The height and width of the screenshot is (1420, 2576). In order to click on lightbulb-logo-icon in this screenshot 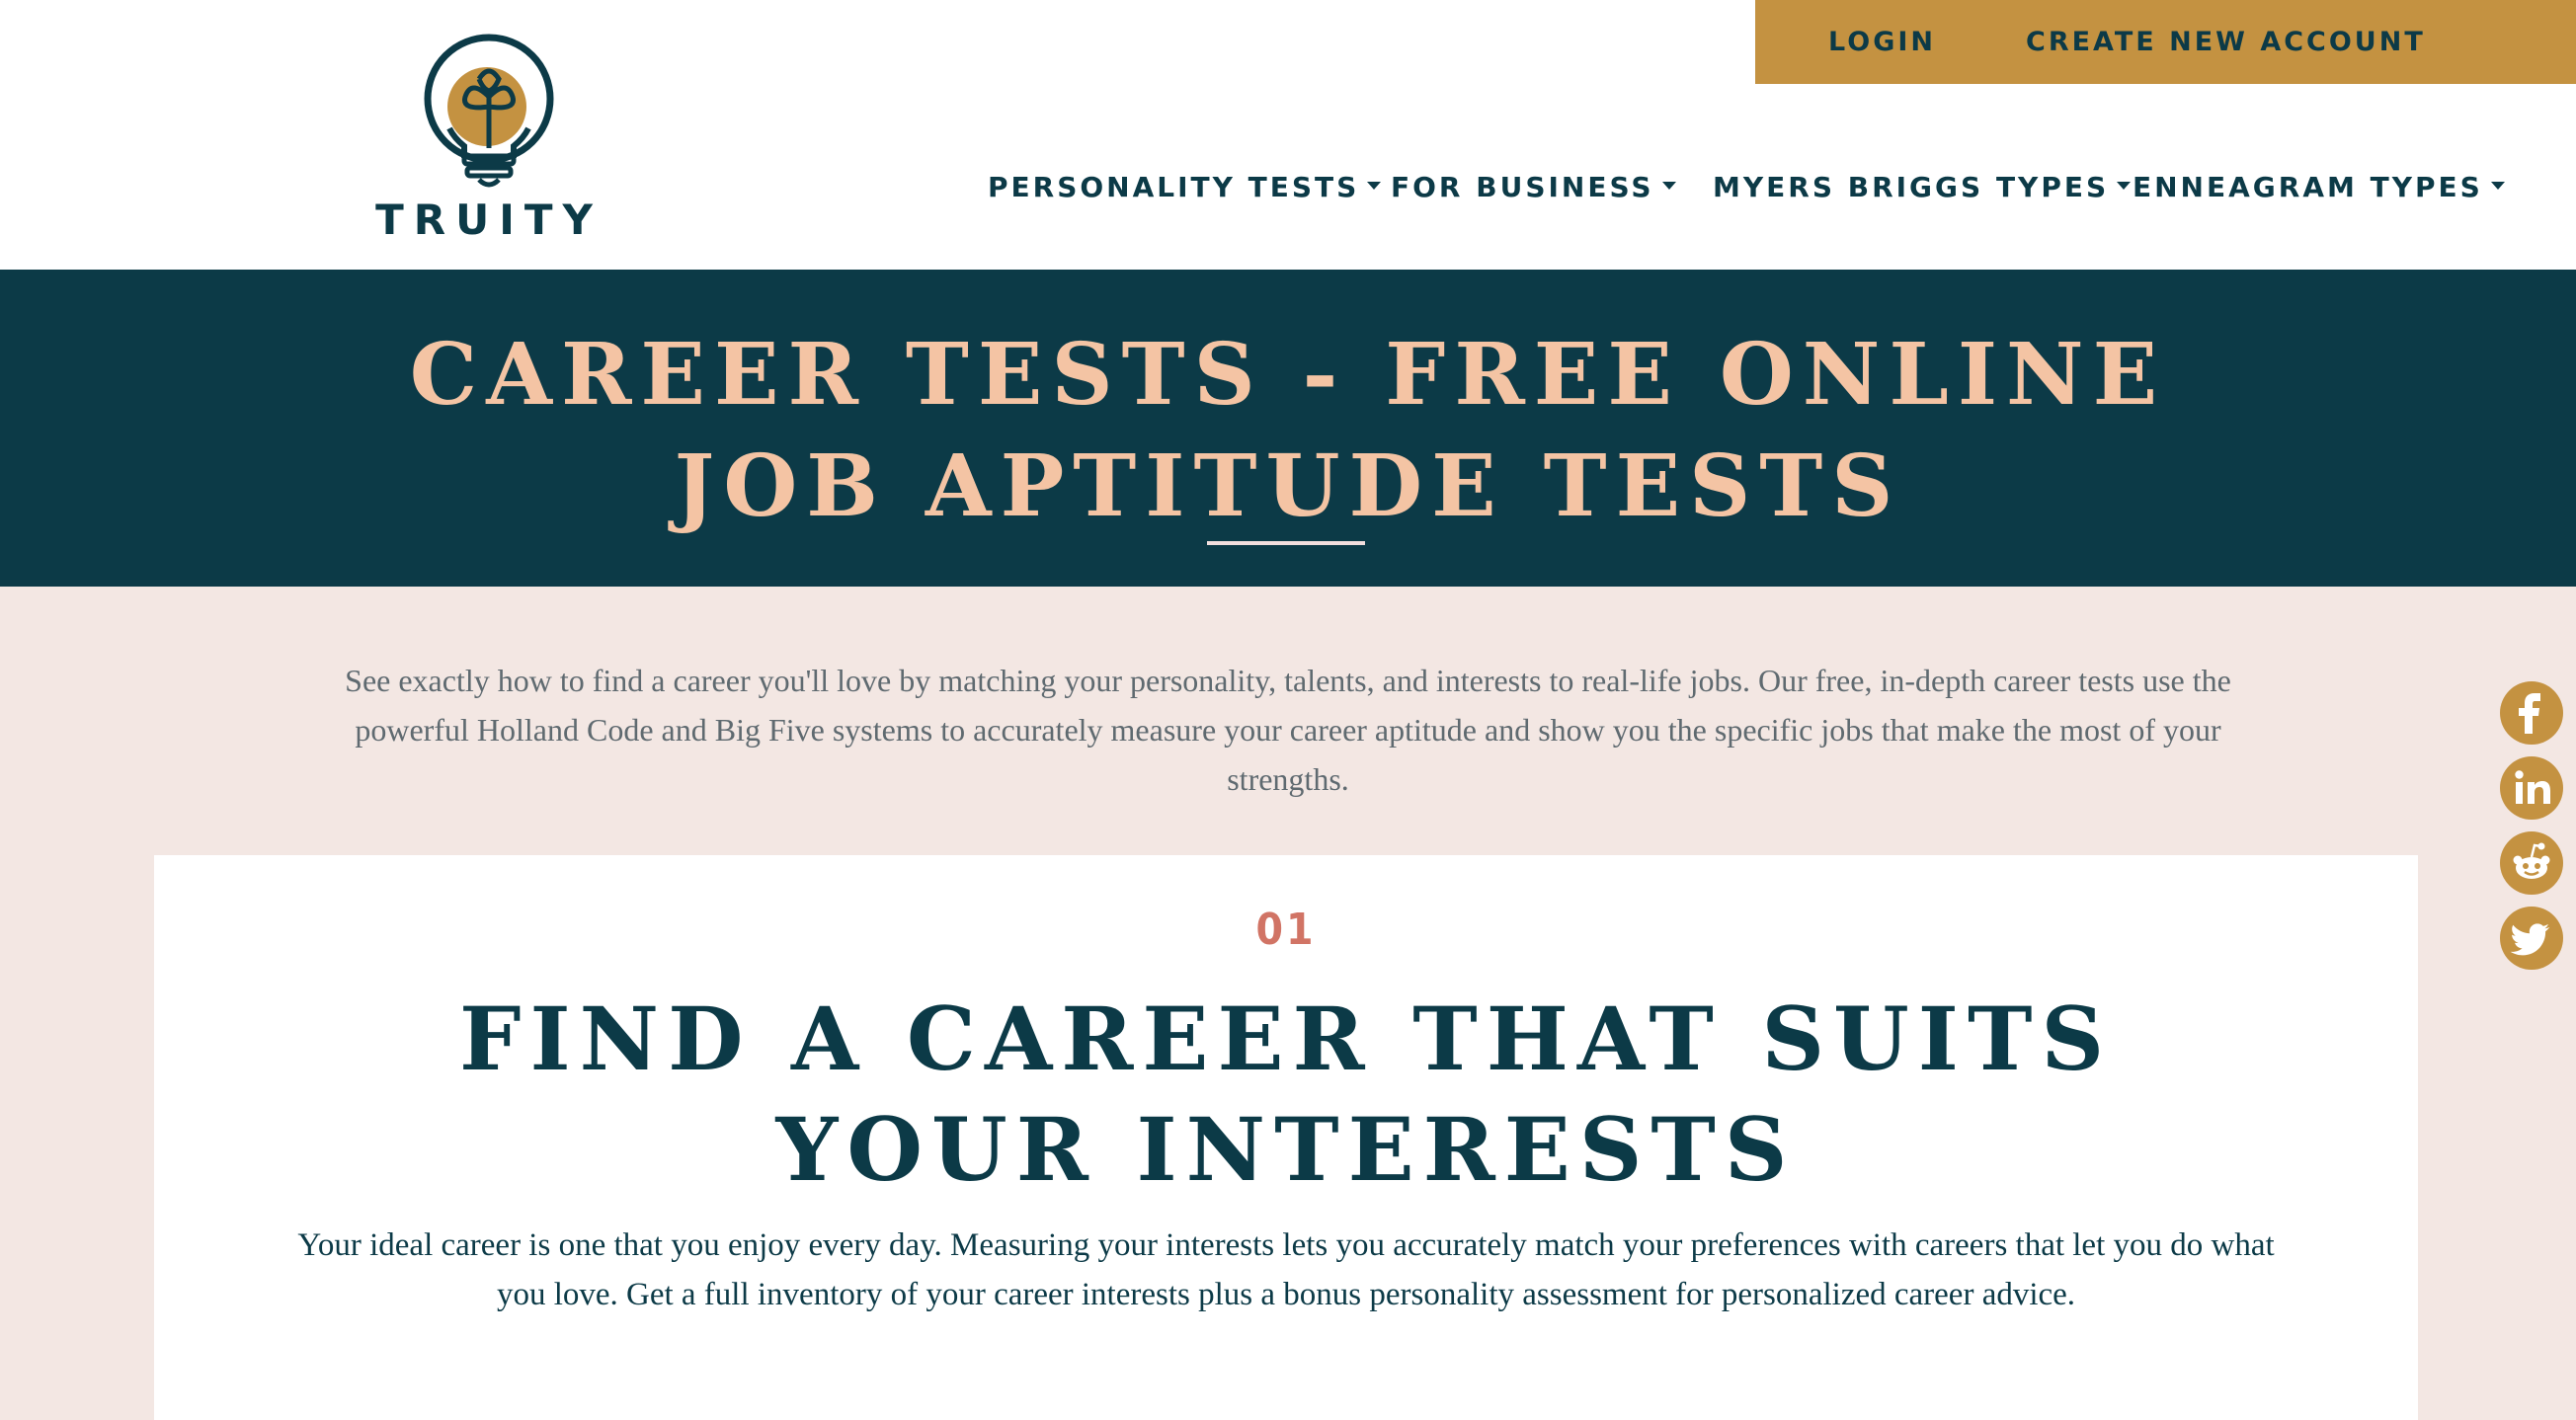, I will do `click(489, 111)`.